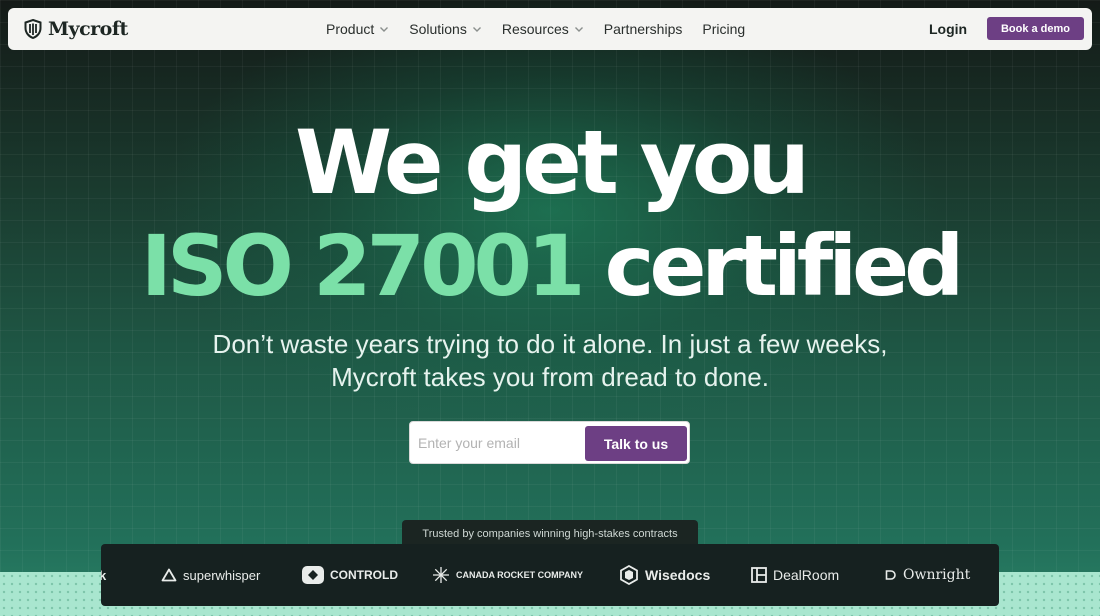 This screenshot has height=616, width=1100. What do you see at coordinates (784, 266) in the screenshot?
I see `hero-heading-rest: certified` at bounding box center [784, 266].